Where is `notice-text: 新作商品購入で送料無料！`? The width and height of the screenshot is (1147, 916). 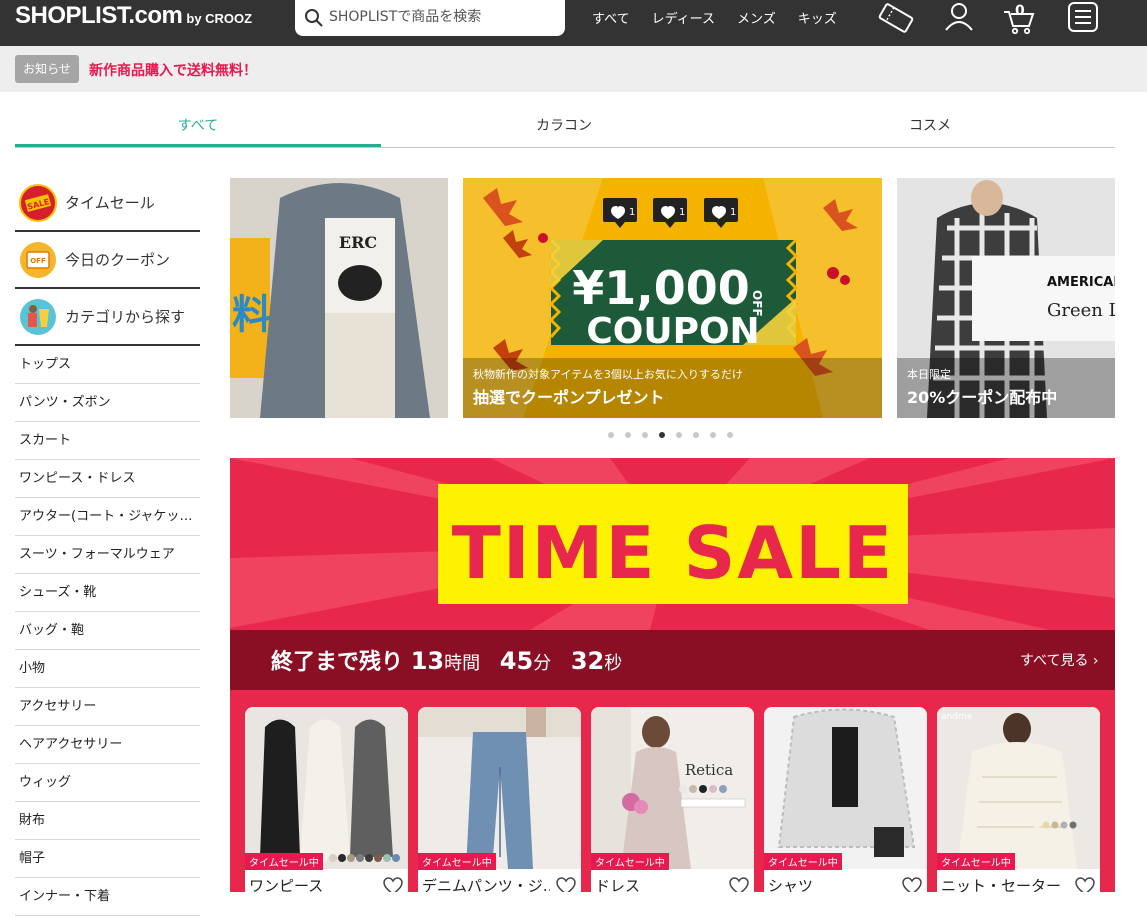
notice-text: 新作商品購入で送料無料！ is located at coordinates (173, 70).